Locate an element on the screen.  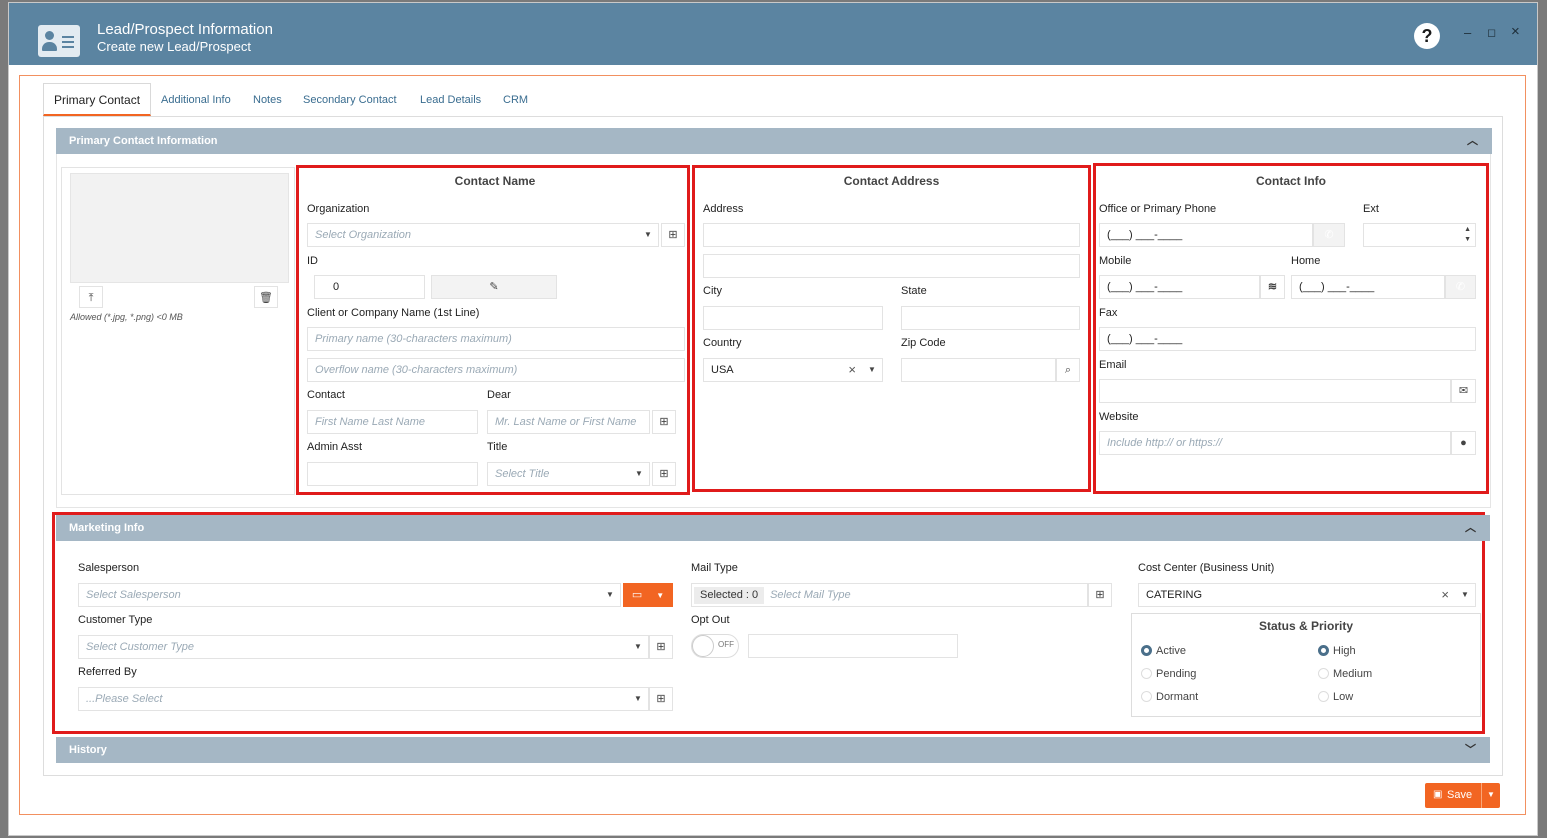
marketing-panel-header: Marketing Info ︿ is located at coordinates (773, 528).